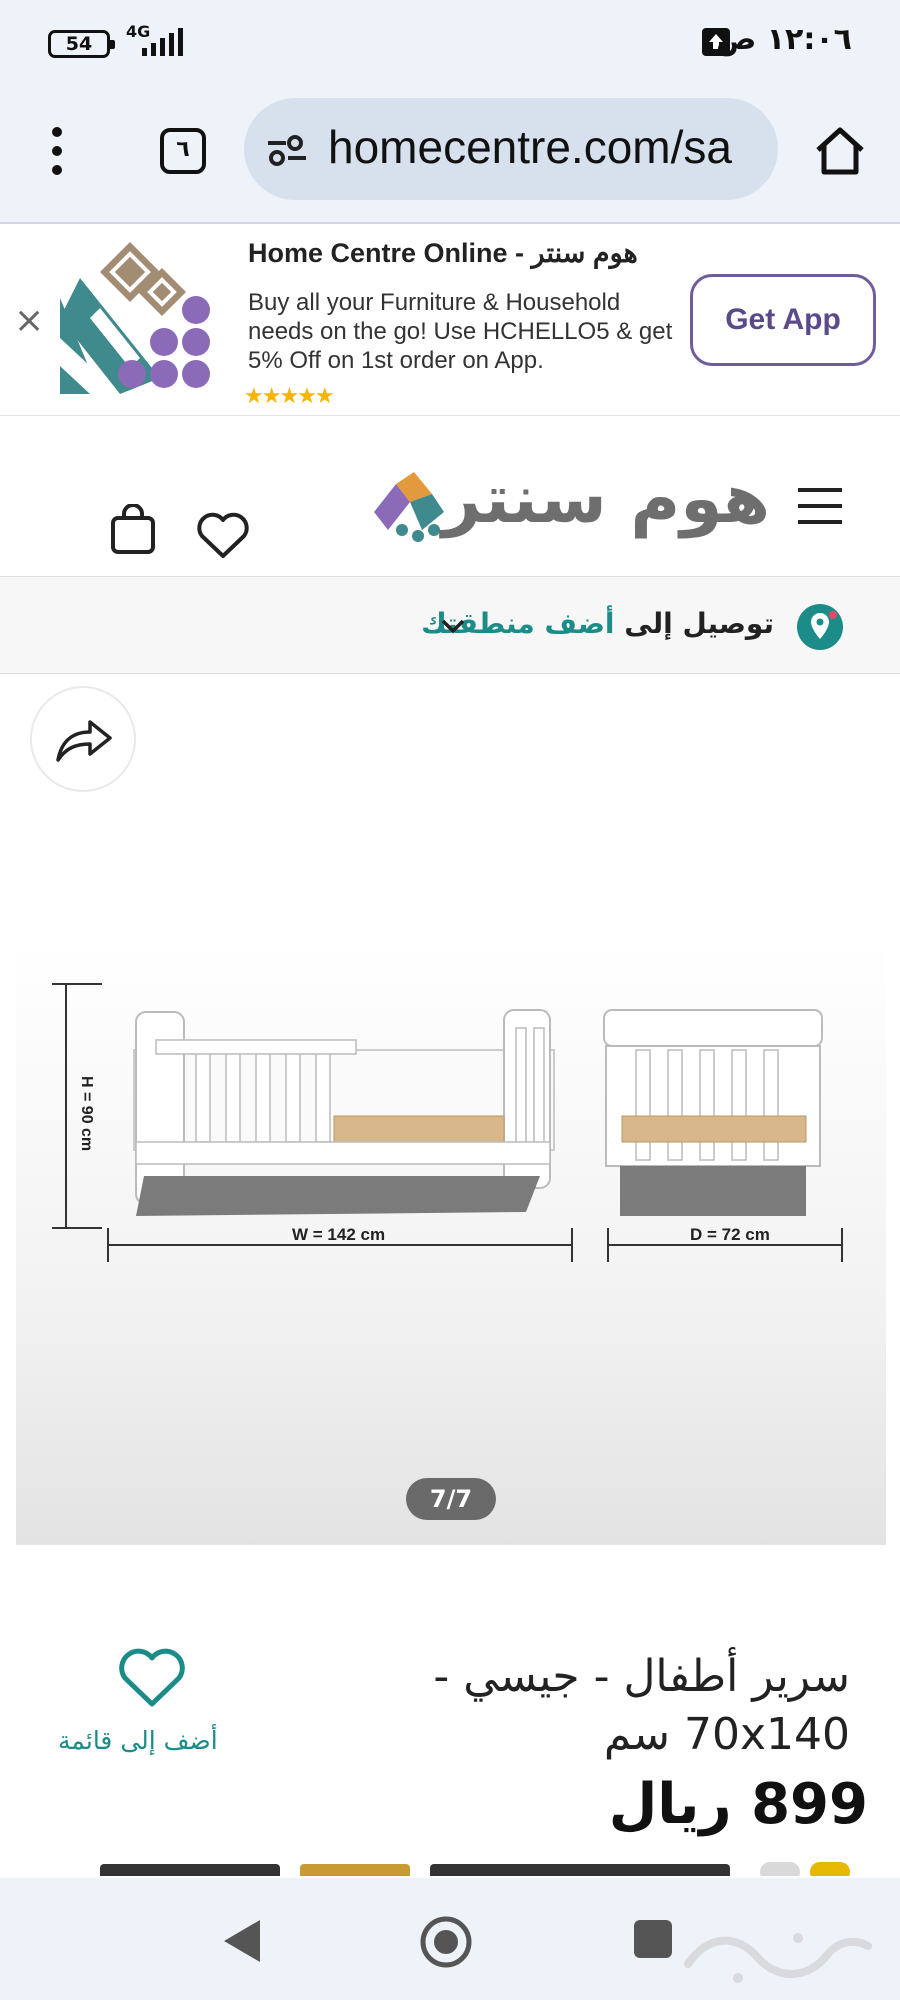 This screenshot has width=900, height=2000. What do you see at coordinates (820, 506) in the screenshot?
I see `hamburger-menu-icon` at bounding box center [820, 506].